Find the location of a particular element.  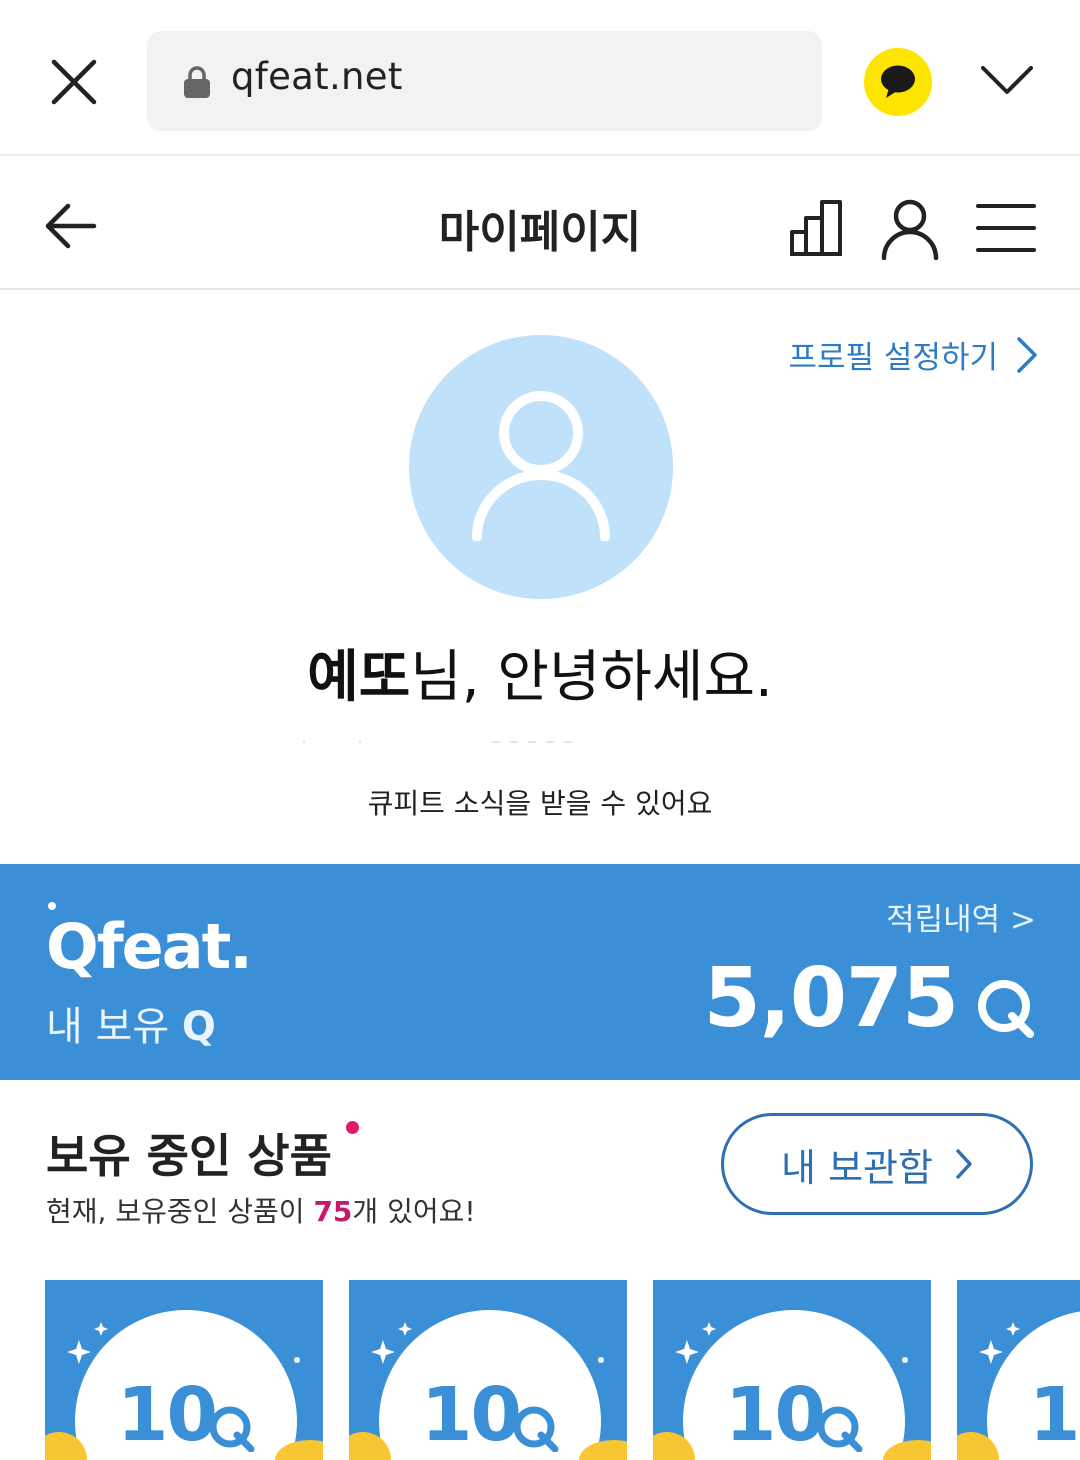

svg-text: Qfeat. is located at coordinates (148, 945).